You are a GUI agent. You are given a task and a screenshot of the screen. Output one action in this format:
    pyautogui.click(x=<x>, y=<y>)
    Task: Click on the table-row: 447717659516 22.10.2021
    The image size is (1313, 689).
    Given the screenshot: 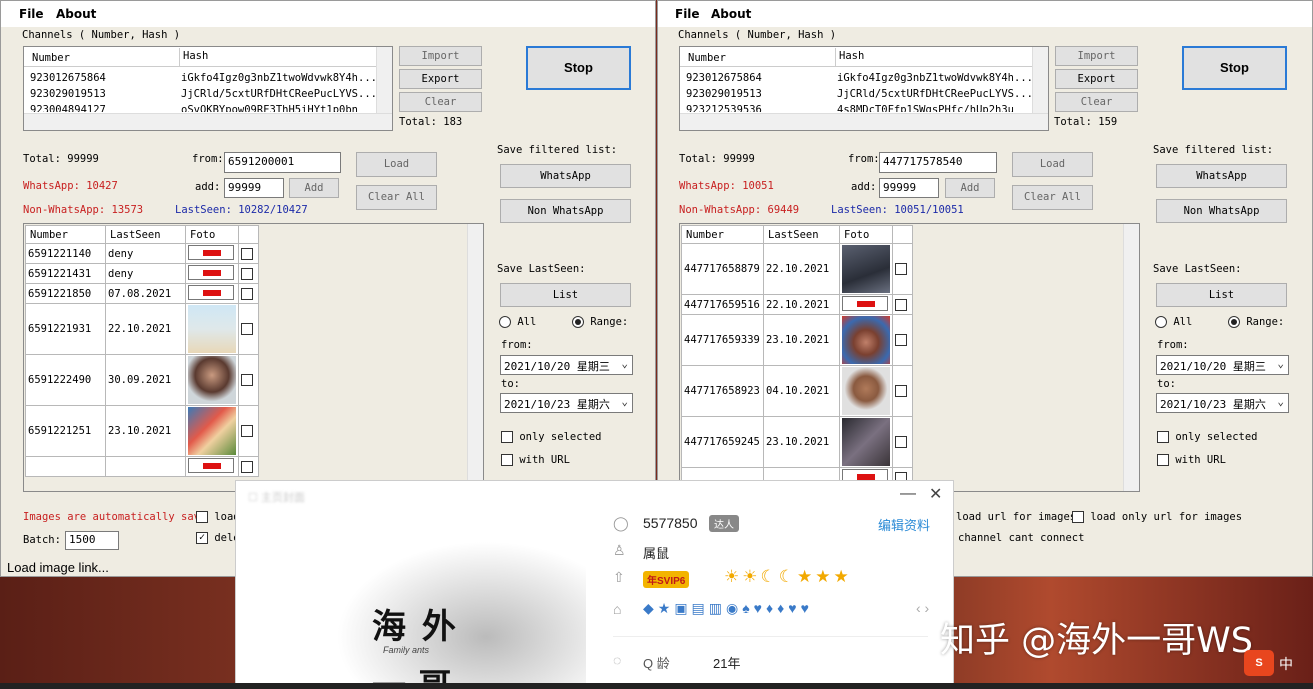 What is the action you would take?
    pyautogui.click(x=797, y=304)
    